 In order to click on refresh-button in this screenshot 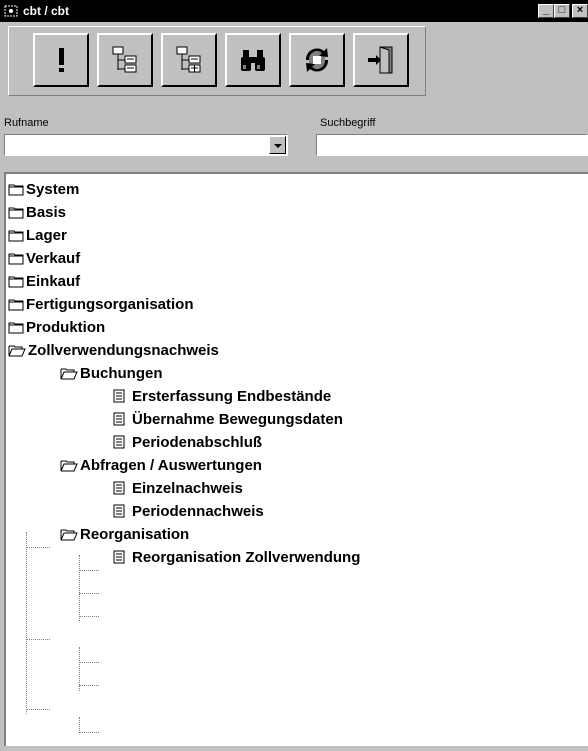, I will do `click(317, 60)`.